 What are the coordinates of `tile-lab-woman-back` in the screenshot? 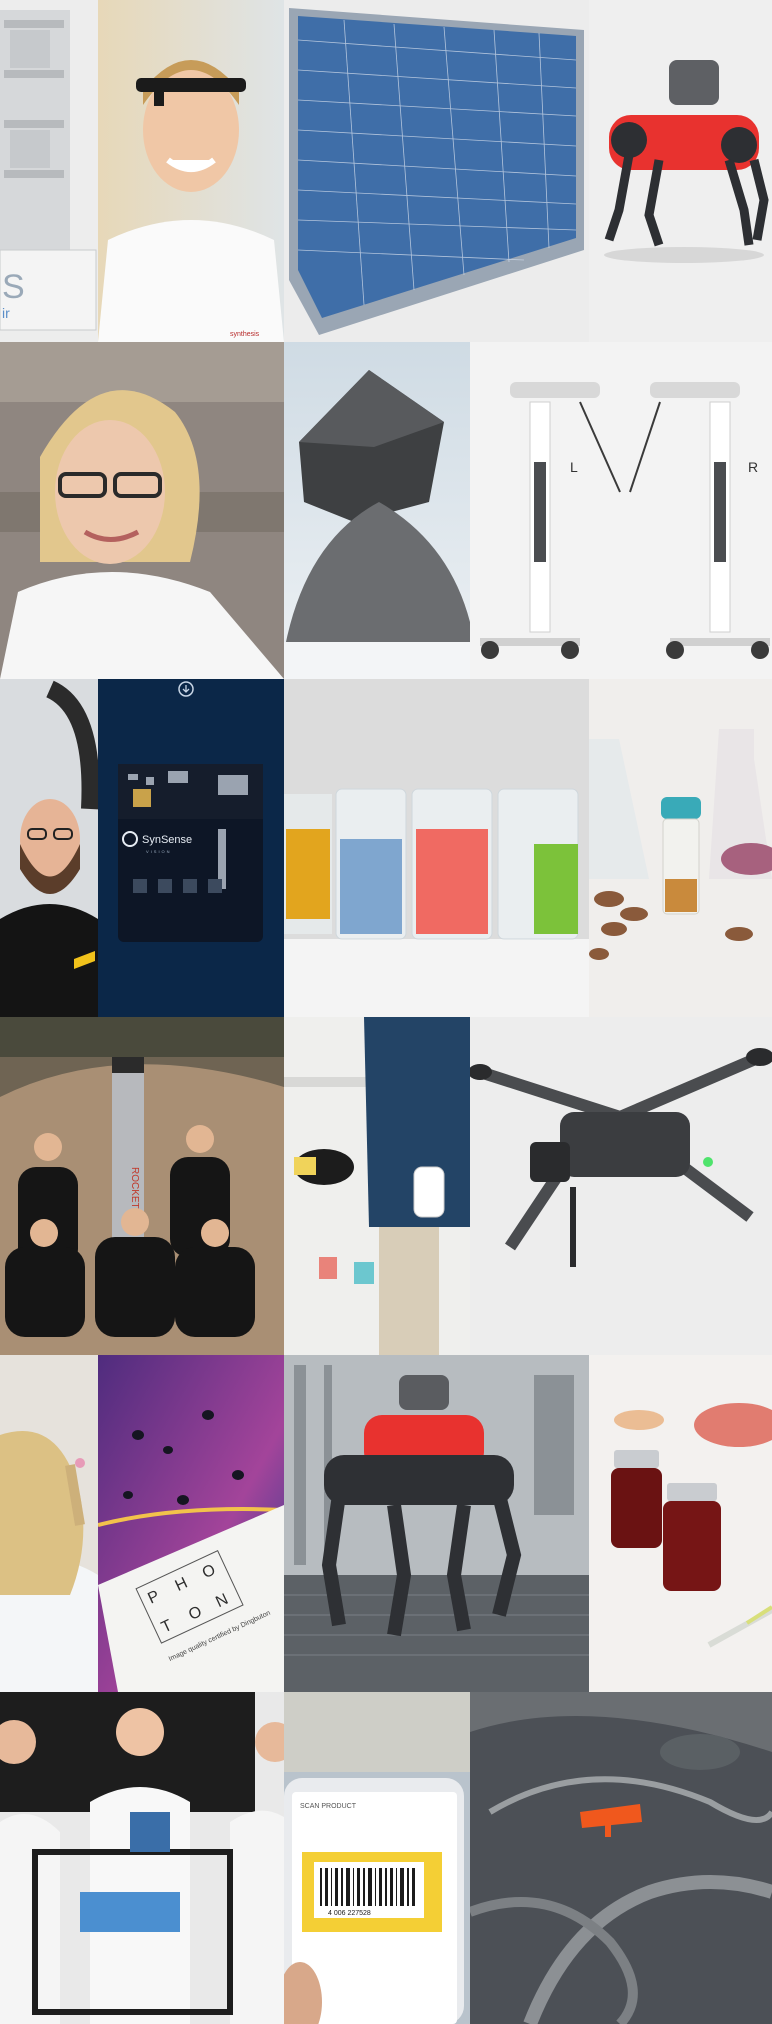 It's located at (49, 1523).